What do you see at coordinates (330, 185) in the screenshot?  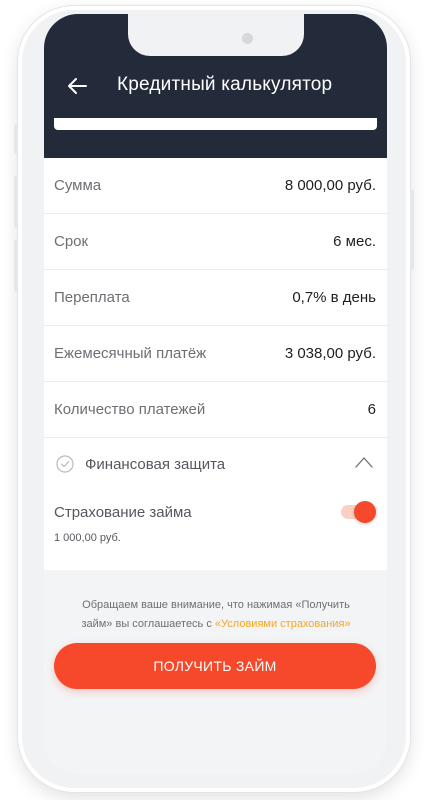 I see `summary-value: 8 000,00 руб.` at bounding box center [330, 185].